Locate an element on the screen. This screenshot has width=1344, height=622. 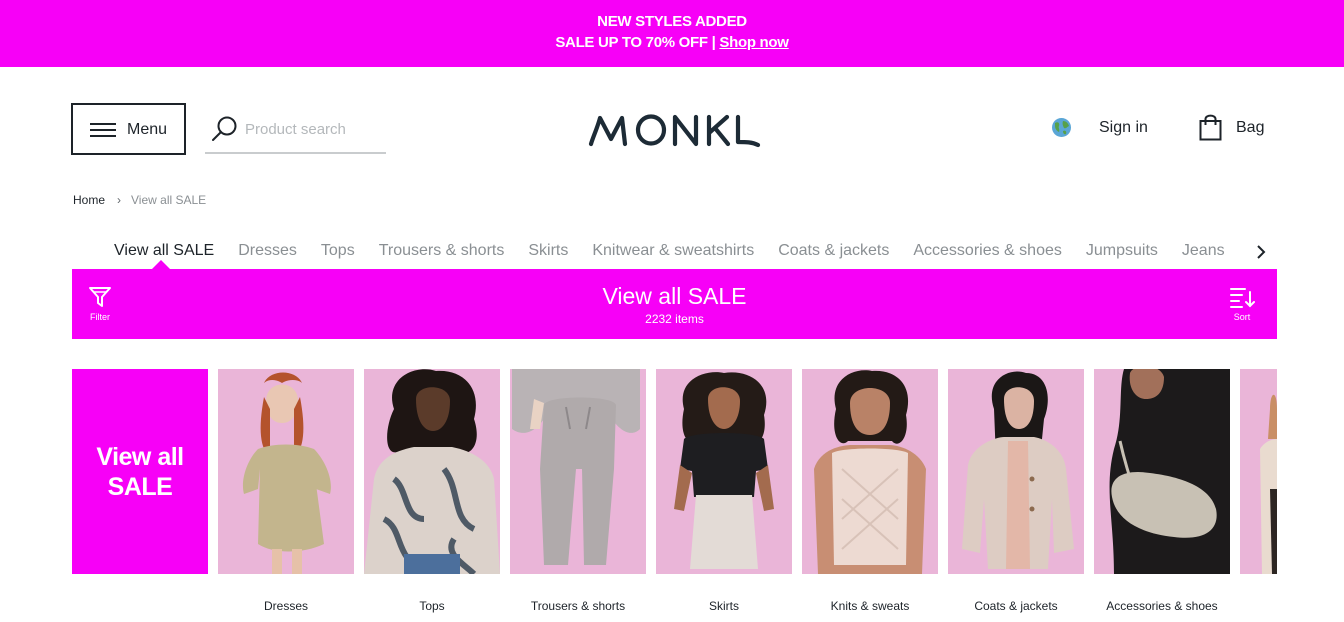
bag-label: Bag is located at coordinates (1250, 128).